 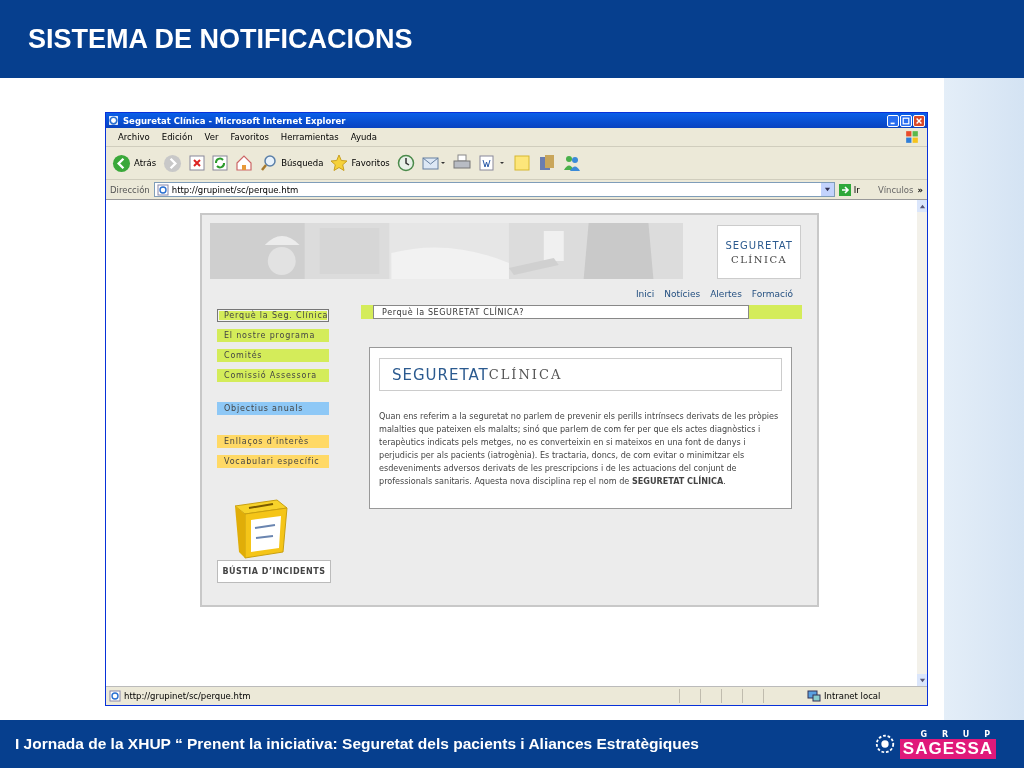 What do you see at coordinates (922, 206) in the screenshot?
I see `scroll-up-icon` at bounding box center [922, 206].